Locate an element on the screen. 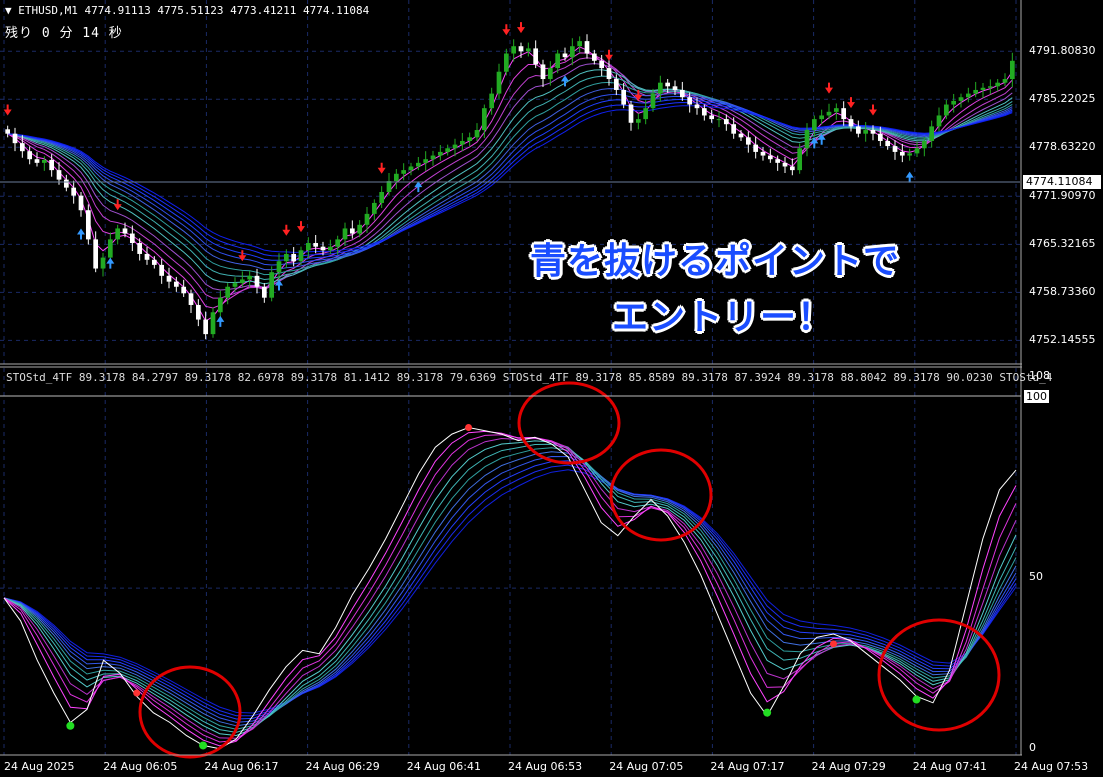  price-axis-label: 4778.63220 is located at coordinates (1062, 147).